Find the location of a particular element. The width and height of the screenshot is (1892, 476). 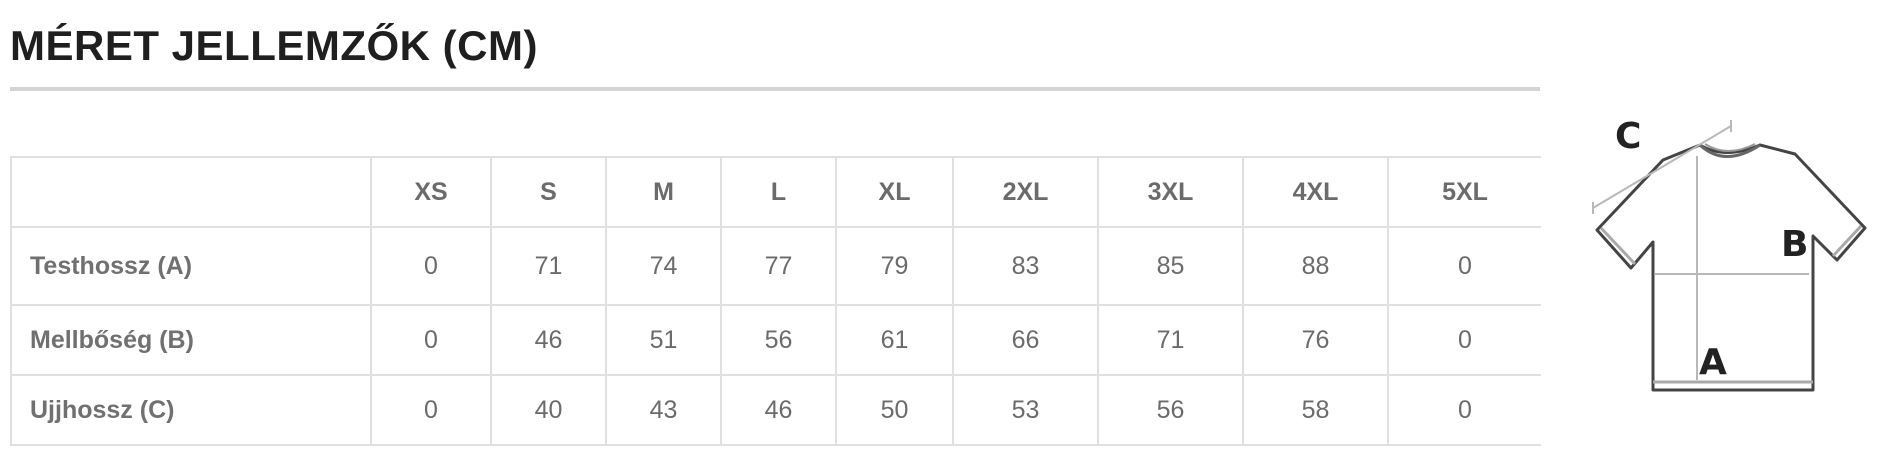

table-cell: 77 is located at coordinates (778, 266).